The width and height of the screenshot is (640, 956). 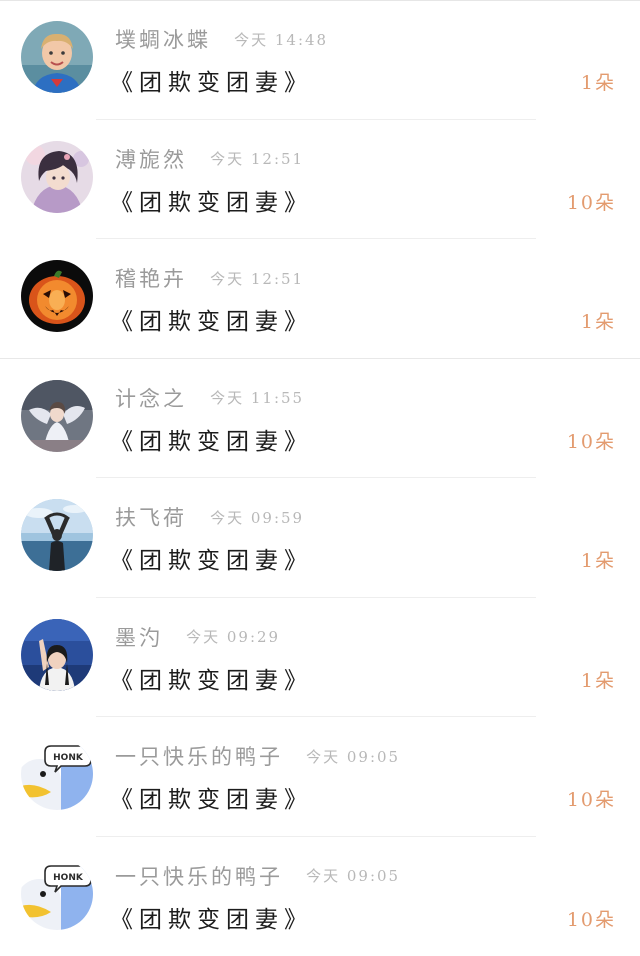 I want to click on dancer-avatar-icon, so click(x=57, y=416).